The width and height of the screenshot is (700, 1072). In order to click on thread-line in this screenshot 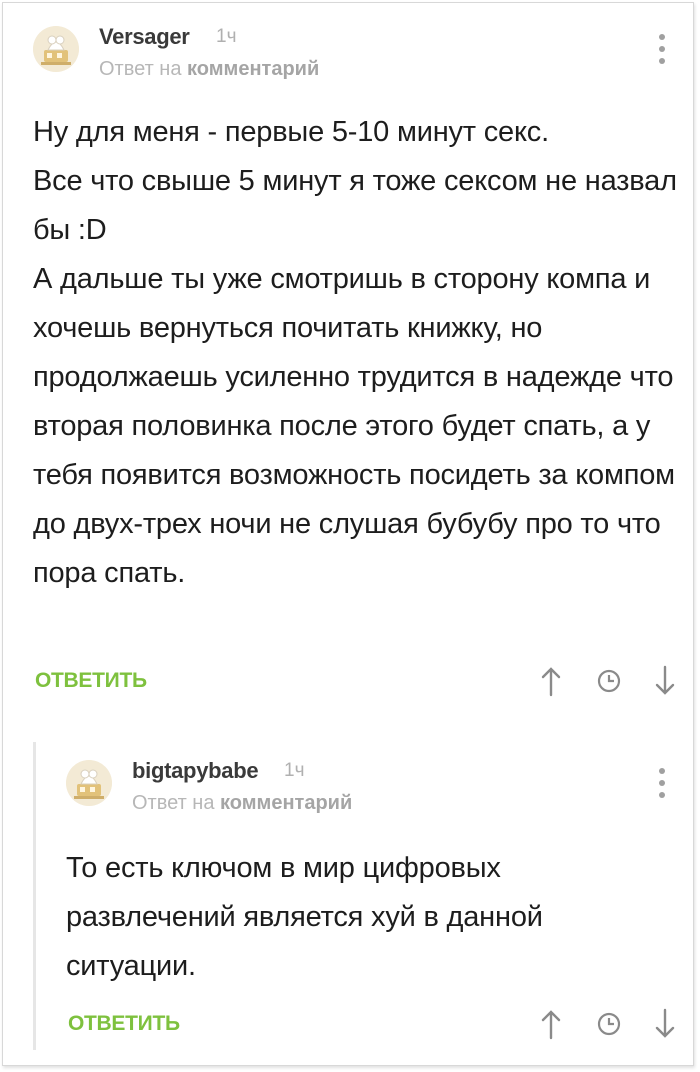, I will do `click(34, 896)`.